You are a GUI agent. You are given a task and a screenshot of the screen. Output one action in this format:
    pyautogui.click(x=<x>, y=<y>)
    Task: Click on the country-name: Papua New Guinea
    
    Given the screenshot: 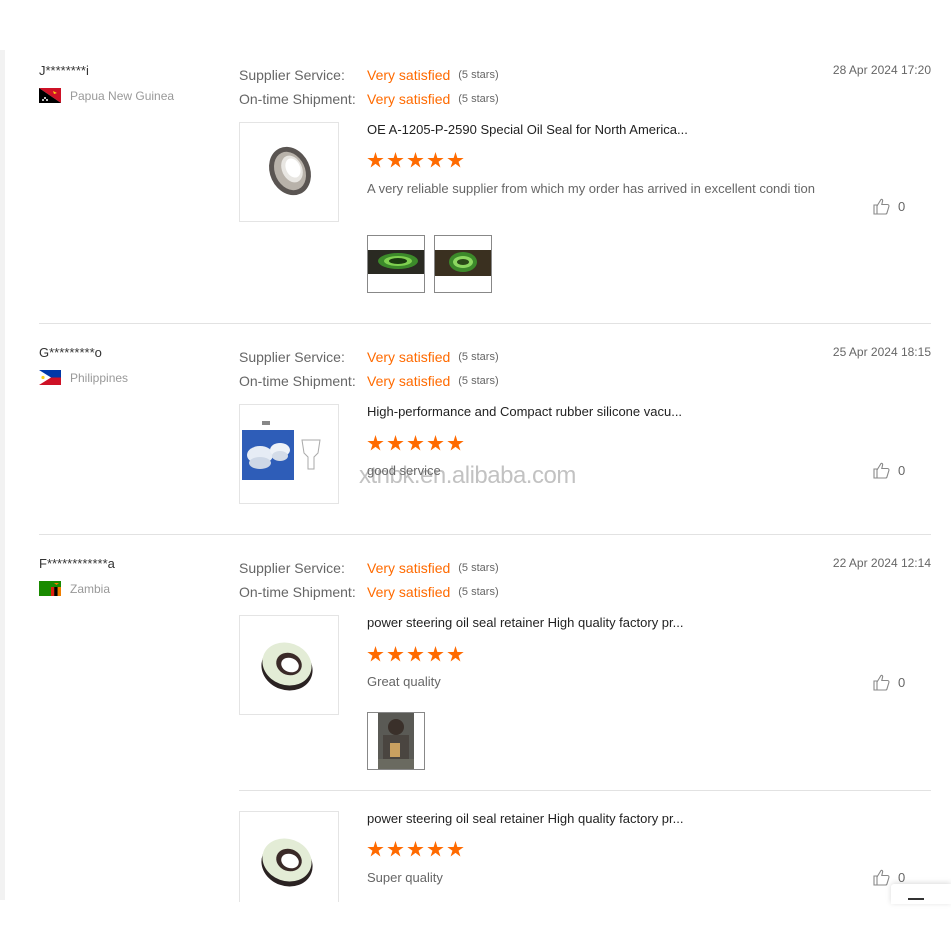 What is the action you would take?
    pyautogui.click(x=122, y=95)
    